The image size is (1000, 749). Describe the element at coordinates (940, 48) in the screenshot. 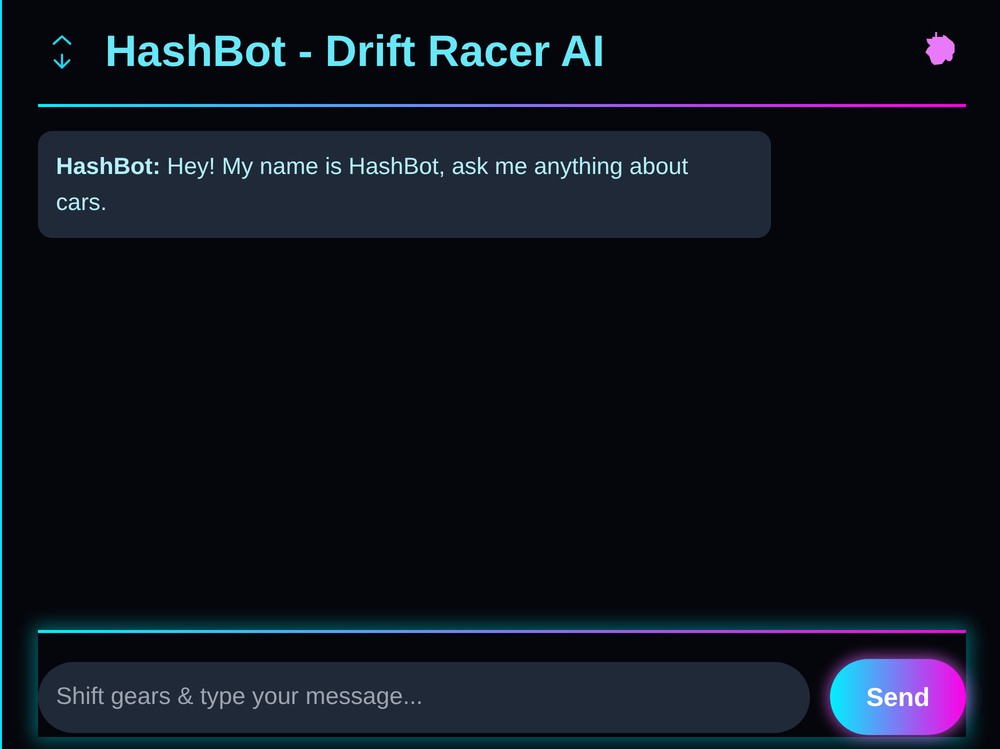

I see `blob-icon` at that location.